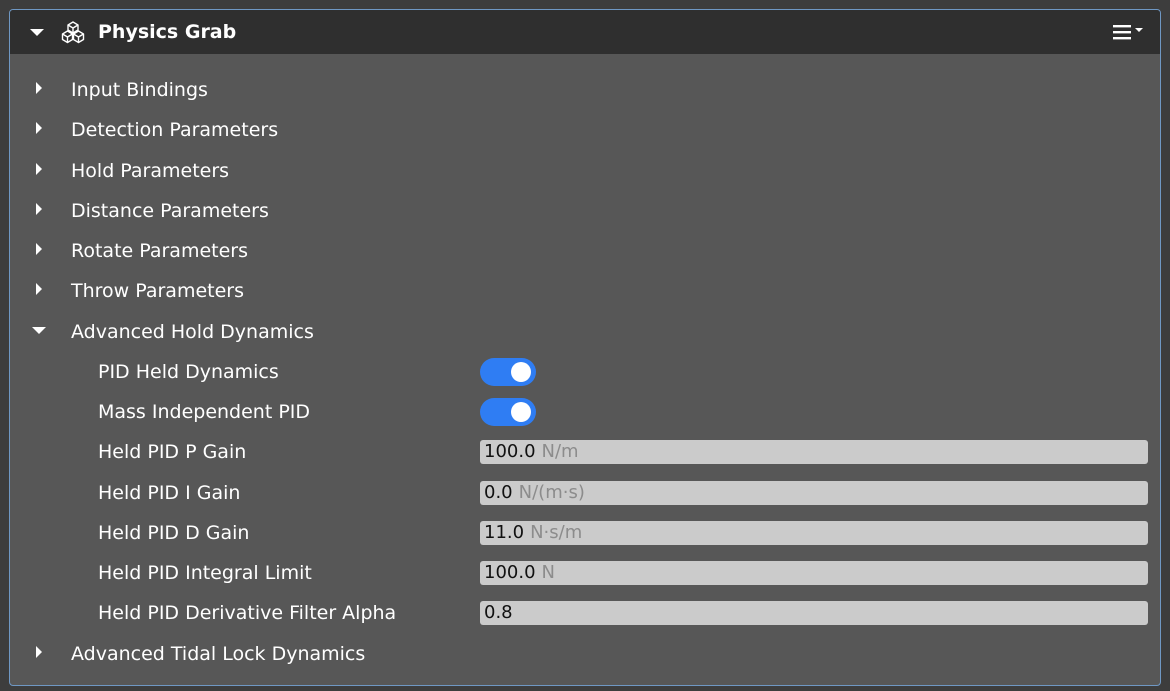 This screenshot has width=1170, height=691. I want to click on property-label: Mass Independent PID, so click(204, 412).